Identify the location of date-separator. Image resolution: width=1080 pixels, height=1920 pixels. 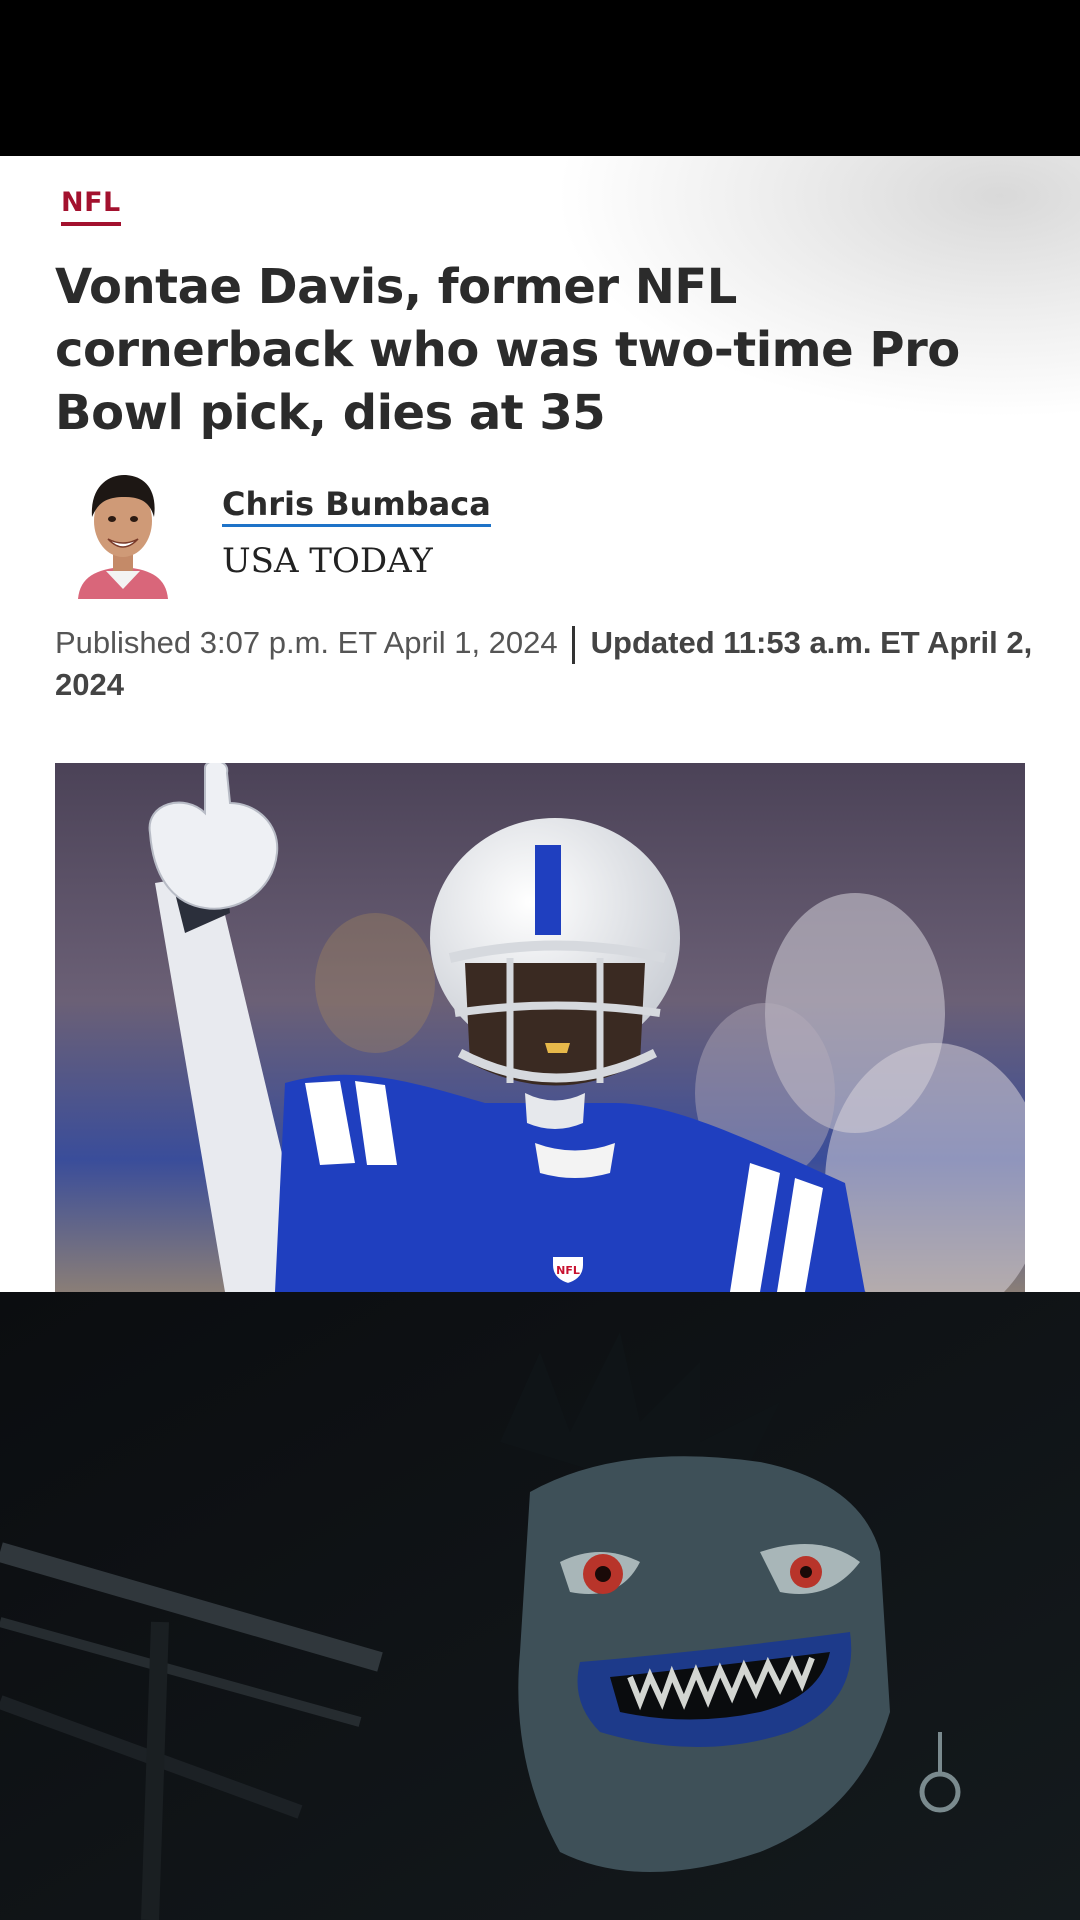
(573, 644).